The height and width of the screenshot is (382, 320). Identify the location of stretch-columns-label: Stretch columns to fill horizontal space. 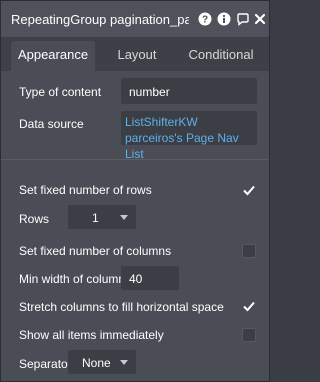
(121, 307).